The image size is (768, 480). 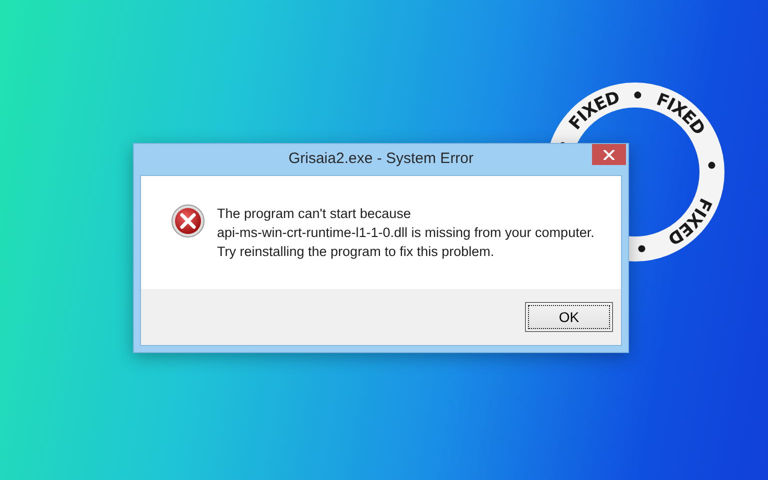 I want to click on close-button, so click(x=609, y=154).